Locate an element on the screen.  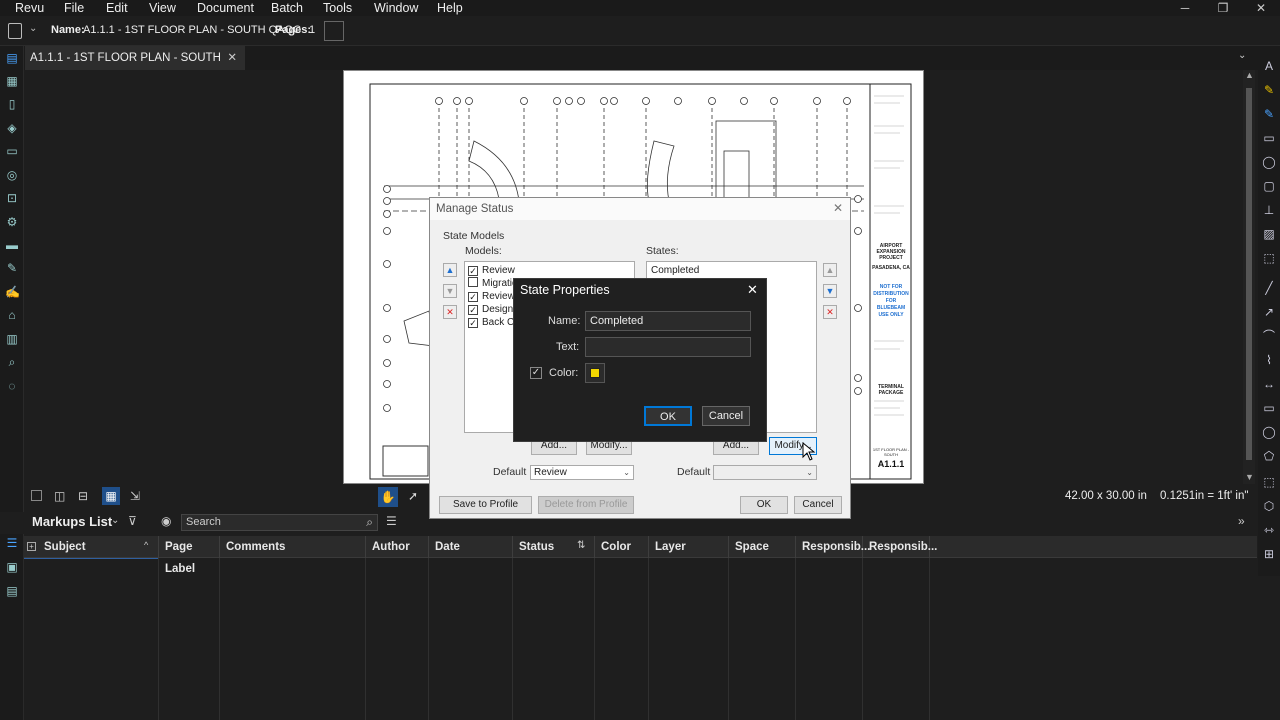
menu-view: View is located at coordinates (162, 8).